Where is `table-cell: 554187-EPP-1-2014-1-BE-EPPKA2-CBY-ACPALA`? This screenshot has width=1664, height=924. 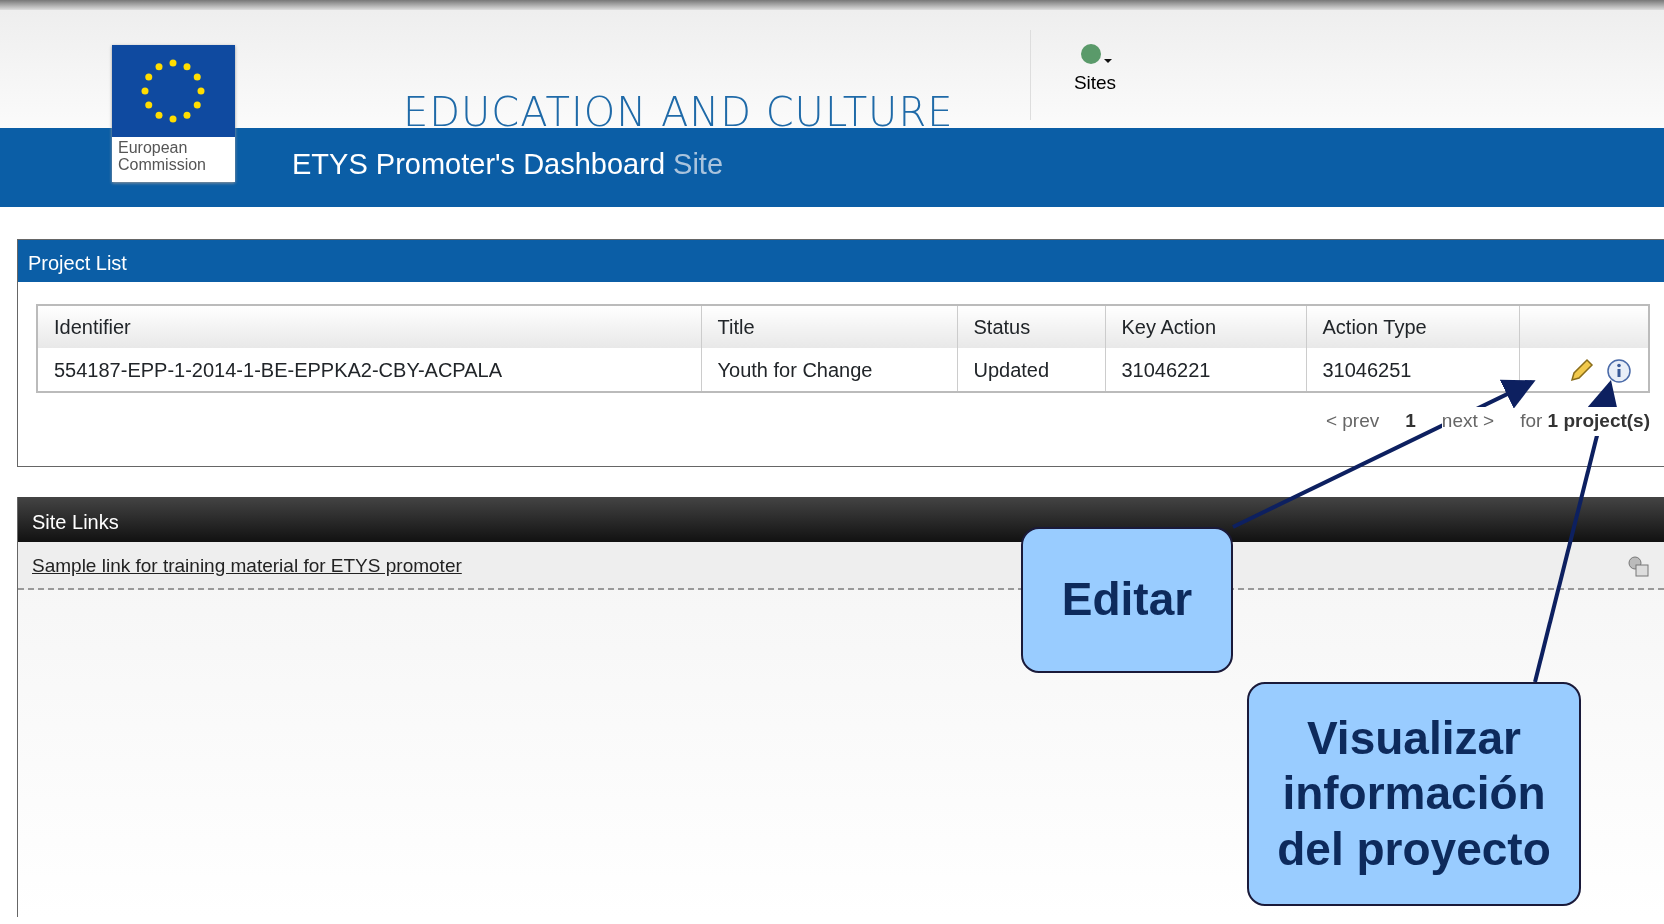 table-cell: 554187-EPP-1-2014-1-BE-EPPKA2-CBY-ACPALA is located at coordinates (369, 370).